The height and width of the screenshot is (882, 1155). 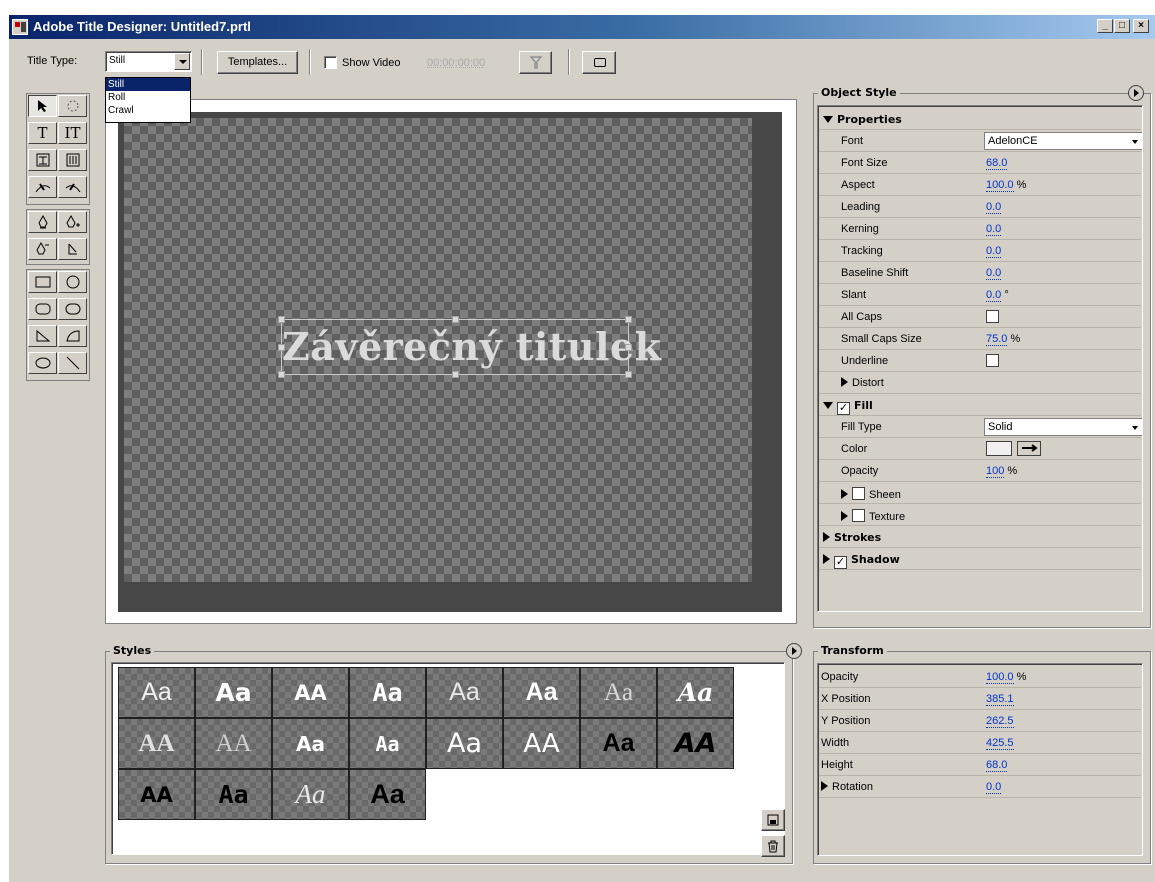 I want to click on y-position-value: 262.5, so click(x=1000, y=721).